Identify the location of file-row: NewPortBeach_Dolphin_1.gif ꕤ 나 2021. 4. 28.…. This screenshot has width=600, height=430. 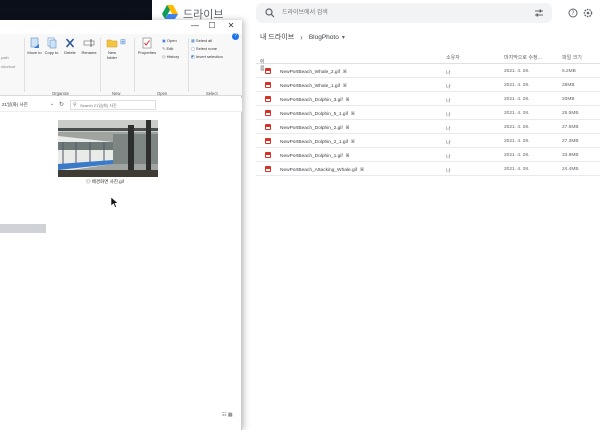
(428, 155).